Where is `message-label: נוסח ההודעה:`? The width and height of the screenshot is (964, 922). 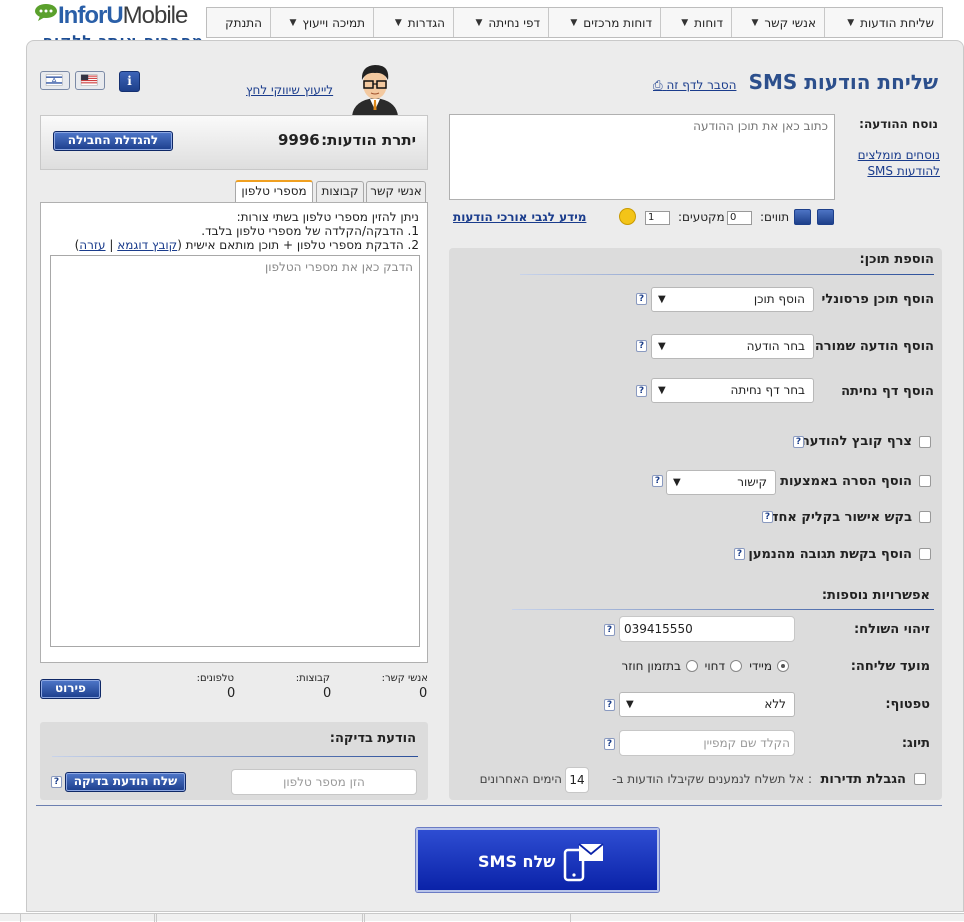
message-label: נוסח ההודעה: is located at coordinates (898, 124).